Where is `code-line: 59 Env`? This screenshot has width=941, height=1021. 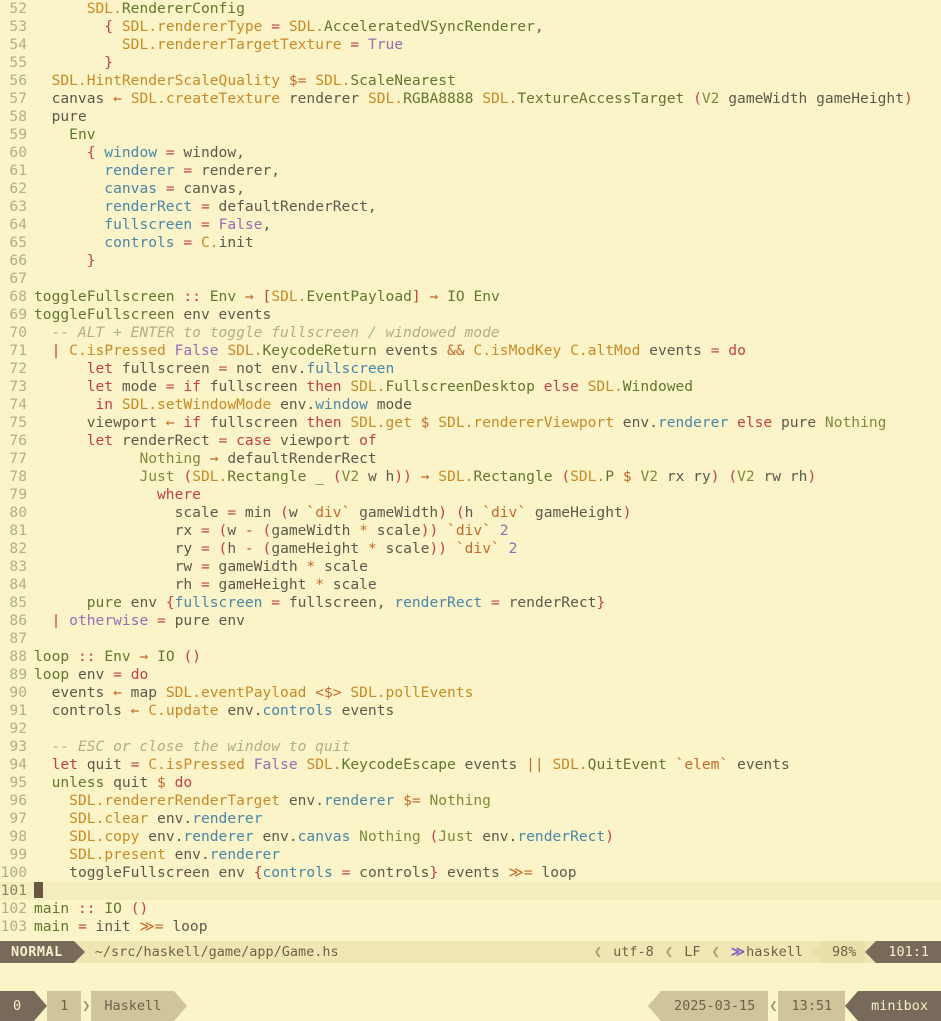
code-line: 59 Env is located at coordinates (470, 135).